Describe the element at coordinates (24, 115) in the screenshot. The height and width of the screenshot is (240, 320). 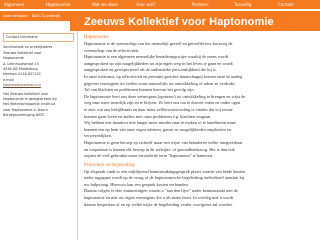
I see `affiliation-line: Beroepsvereniging BATC` at that location.